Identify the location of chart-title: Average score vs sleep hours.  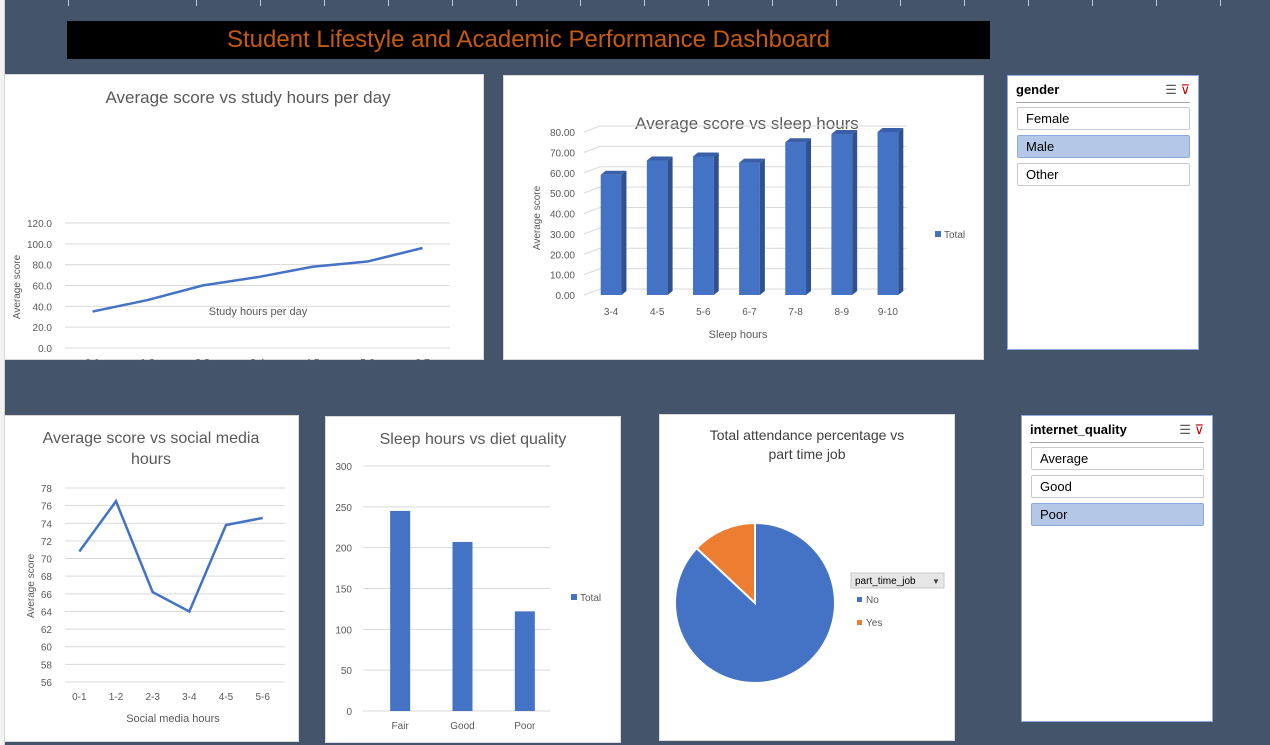
(747, 123).